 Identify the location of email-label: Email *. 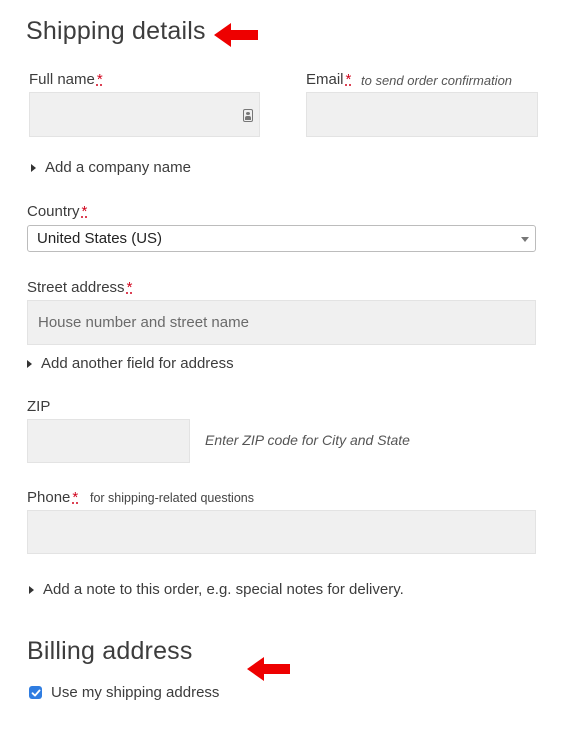
(329, 79).